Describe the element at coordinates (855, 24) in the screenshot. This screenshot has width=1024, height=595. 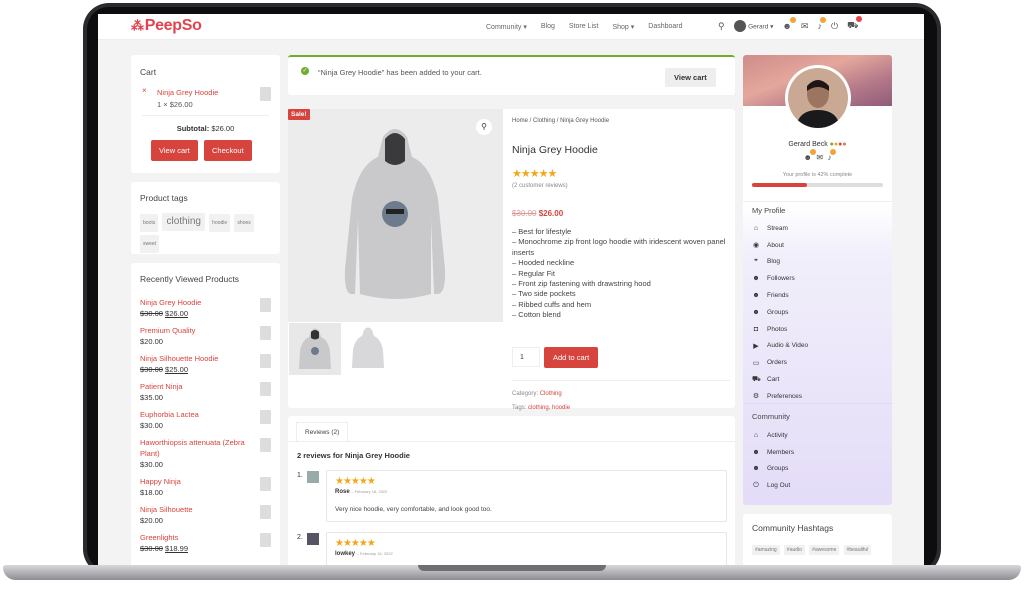
I see `cart-icon: ⛟` at that location.